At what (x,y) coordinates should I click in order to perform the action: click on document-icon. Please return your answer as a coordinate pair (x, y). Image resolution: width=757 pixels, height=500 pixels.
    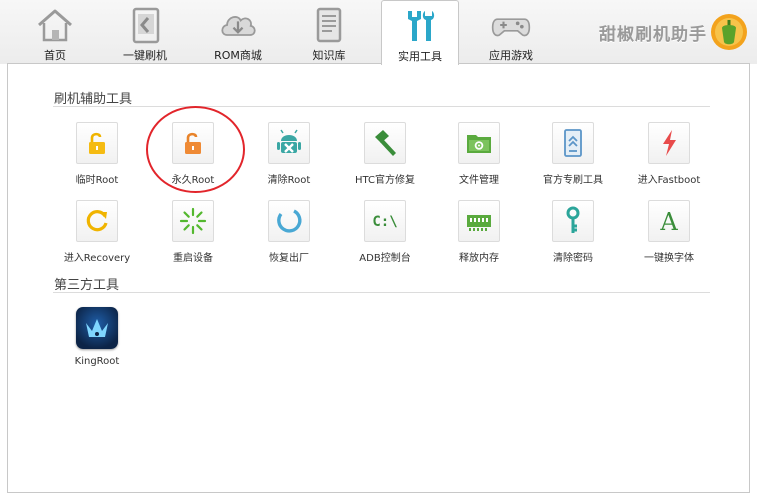
    Looking at the image, I should click on (329, 25).